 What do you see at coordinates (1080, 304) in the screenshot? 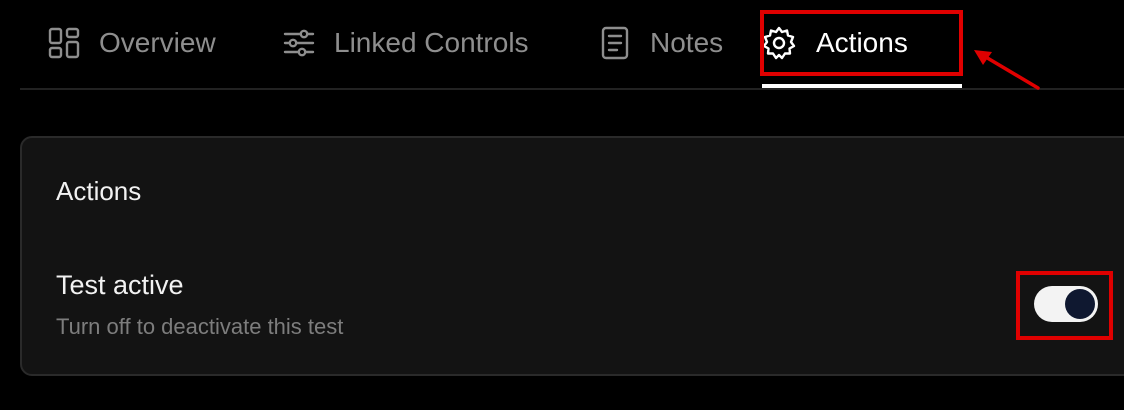
I see `toggle-knob` at bounding box center [1080, 304].